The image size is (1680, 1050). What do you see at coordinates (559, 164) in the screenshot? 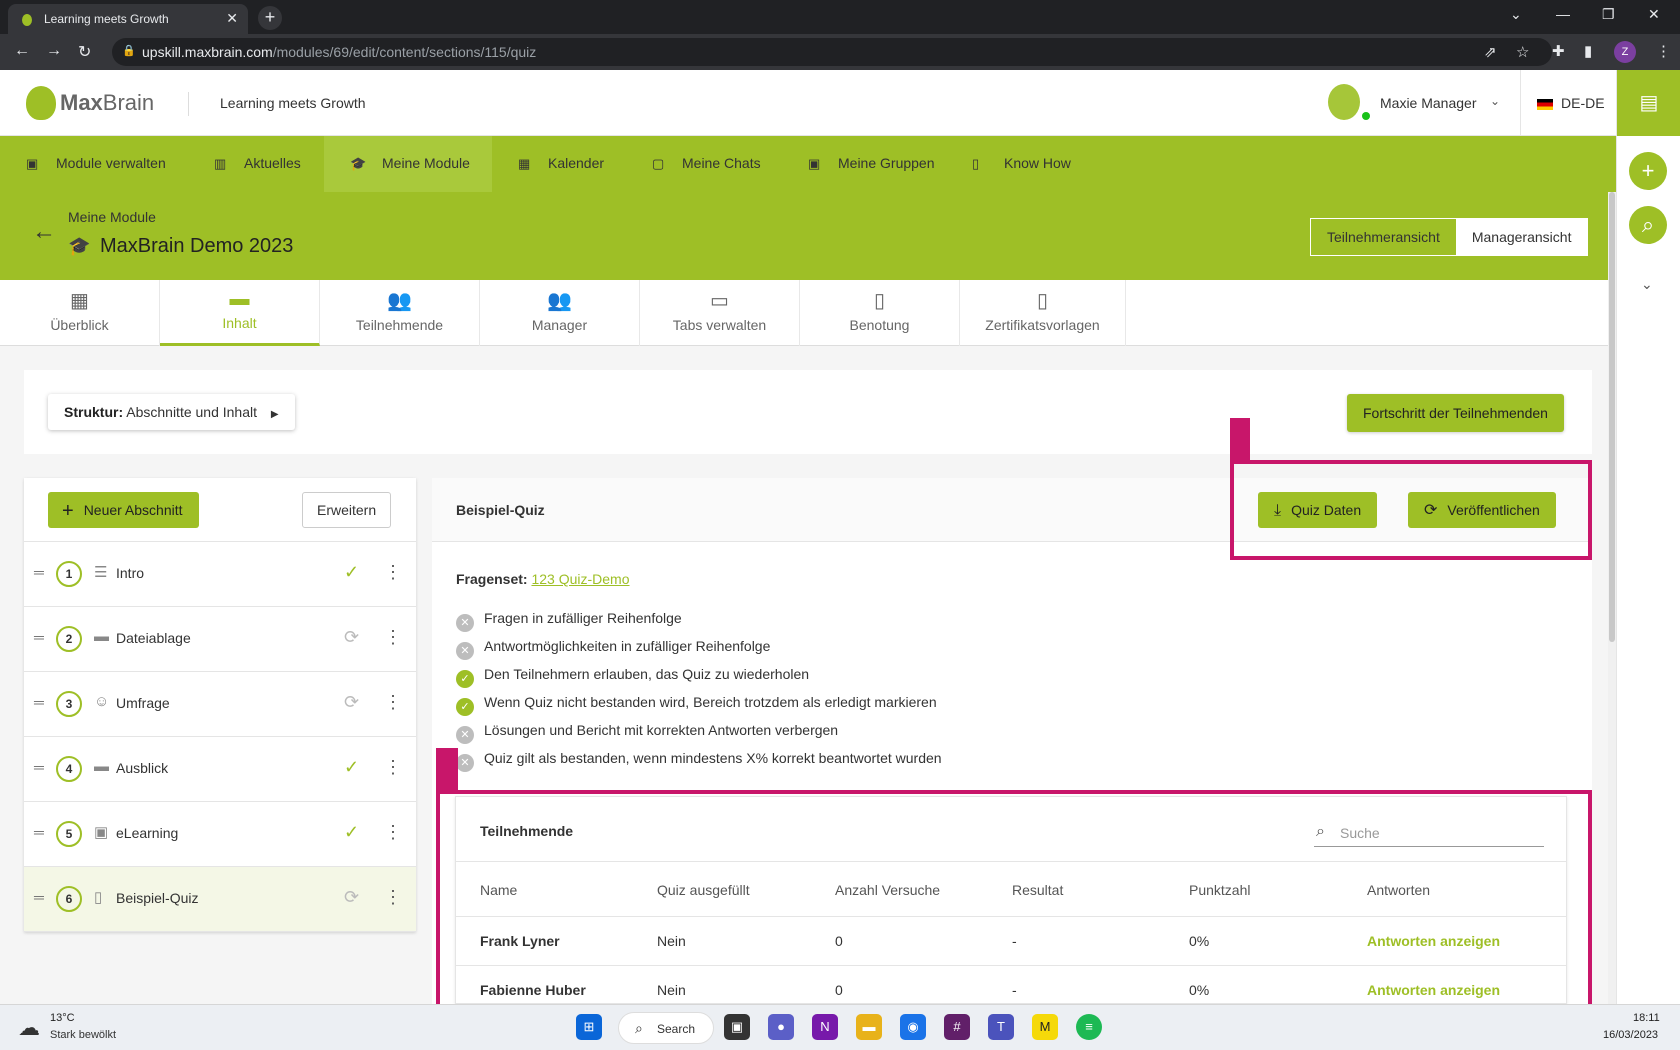
I see `nav-item-kalender: ▦ Kalender` at bounding box center [559, 164].